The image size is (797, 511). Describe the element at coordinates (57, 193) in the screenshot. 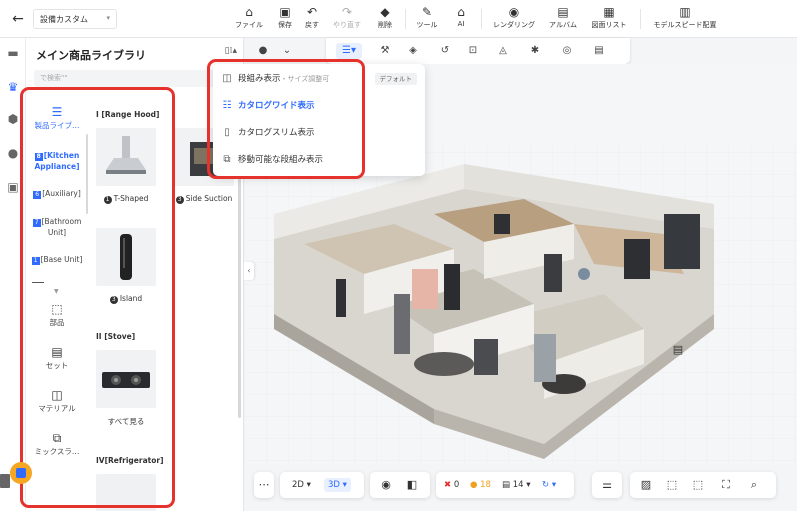

I see `category-auxiliary: 6 [Auxiliary]` at that location.